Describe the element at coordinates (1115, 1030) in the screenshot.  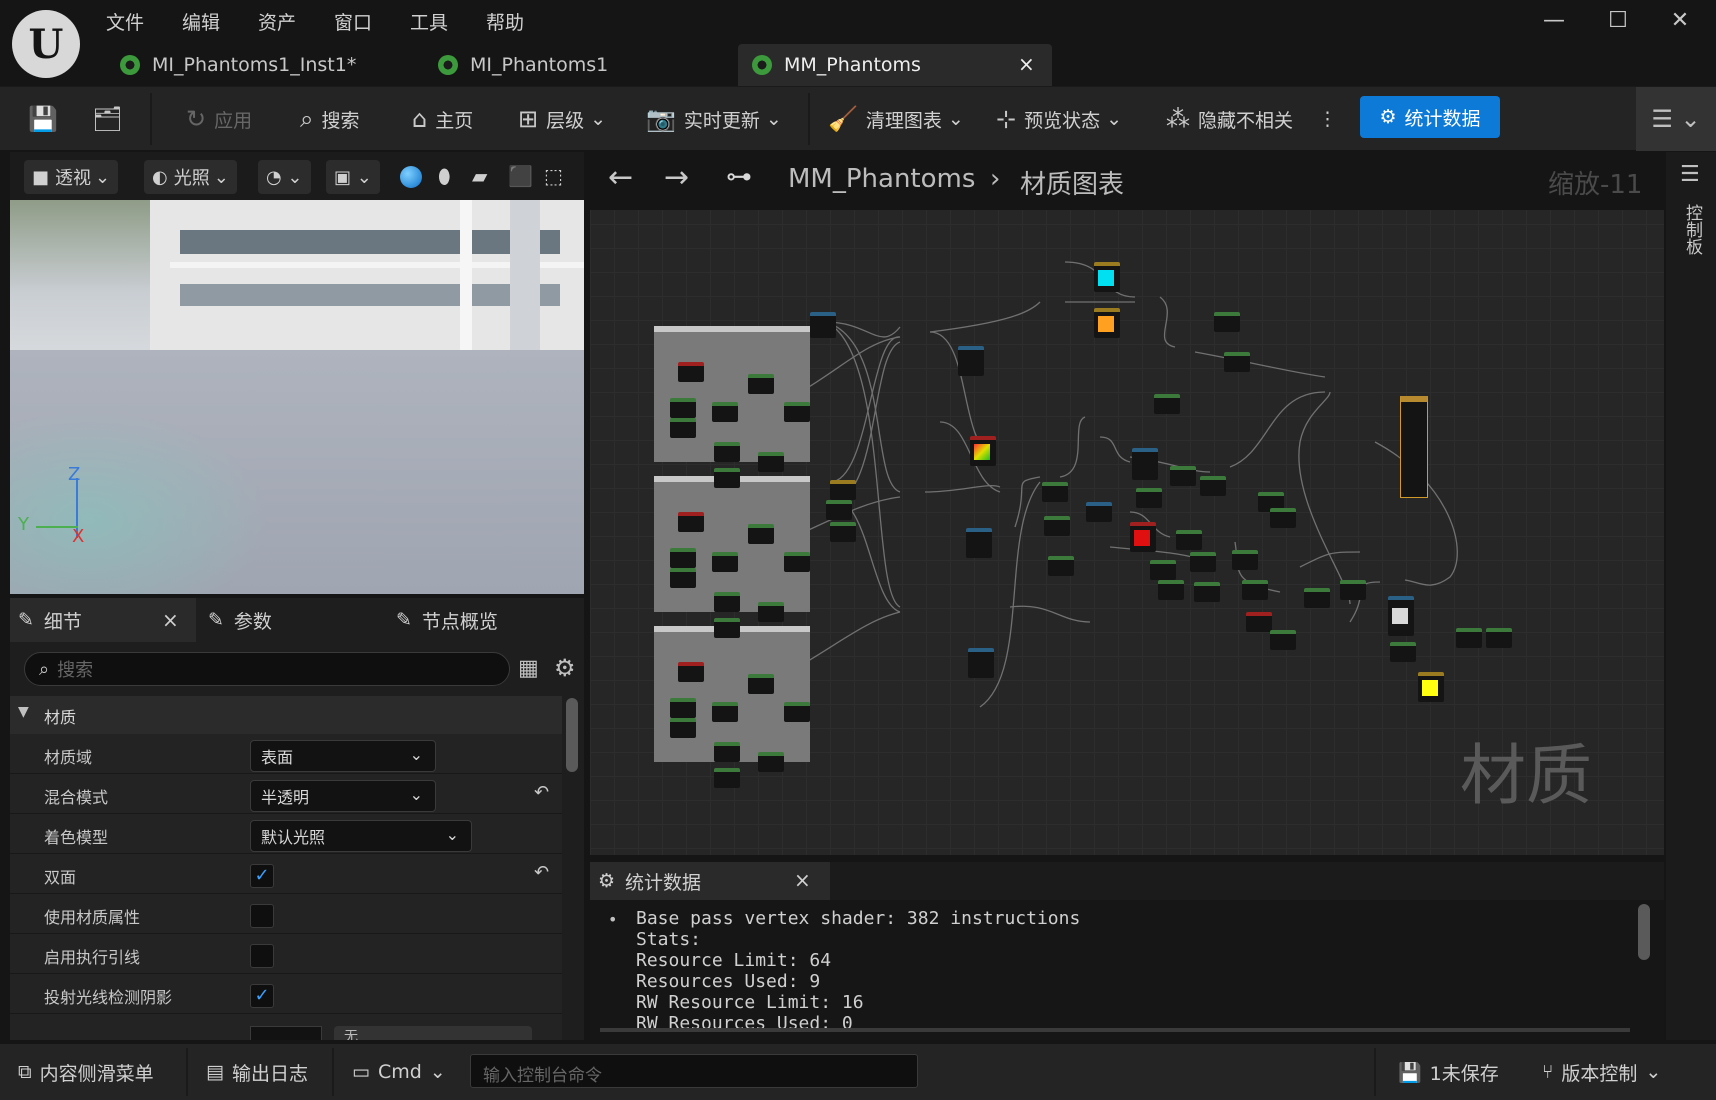
I see `stats-hscrollbar` at that location.